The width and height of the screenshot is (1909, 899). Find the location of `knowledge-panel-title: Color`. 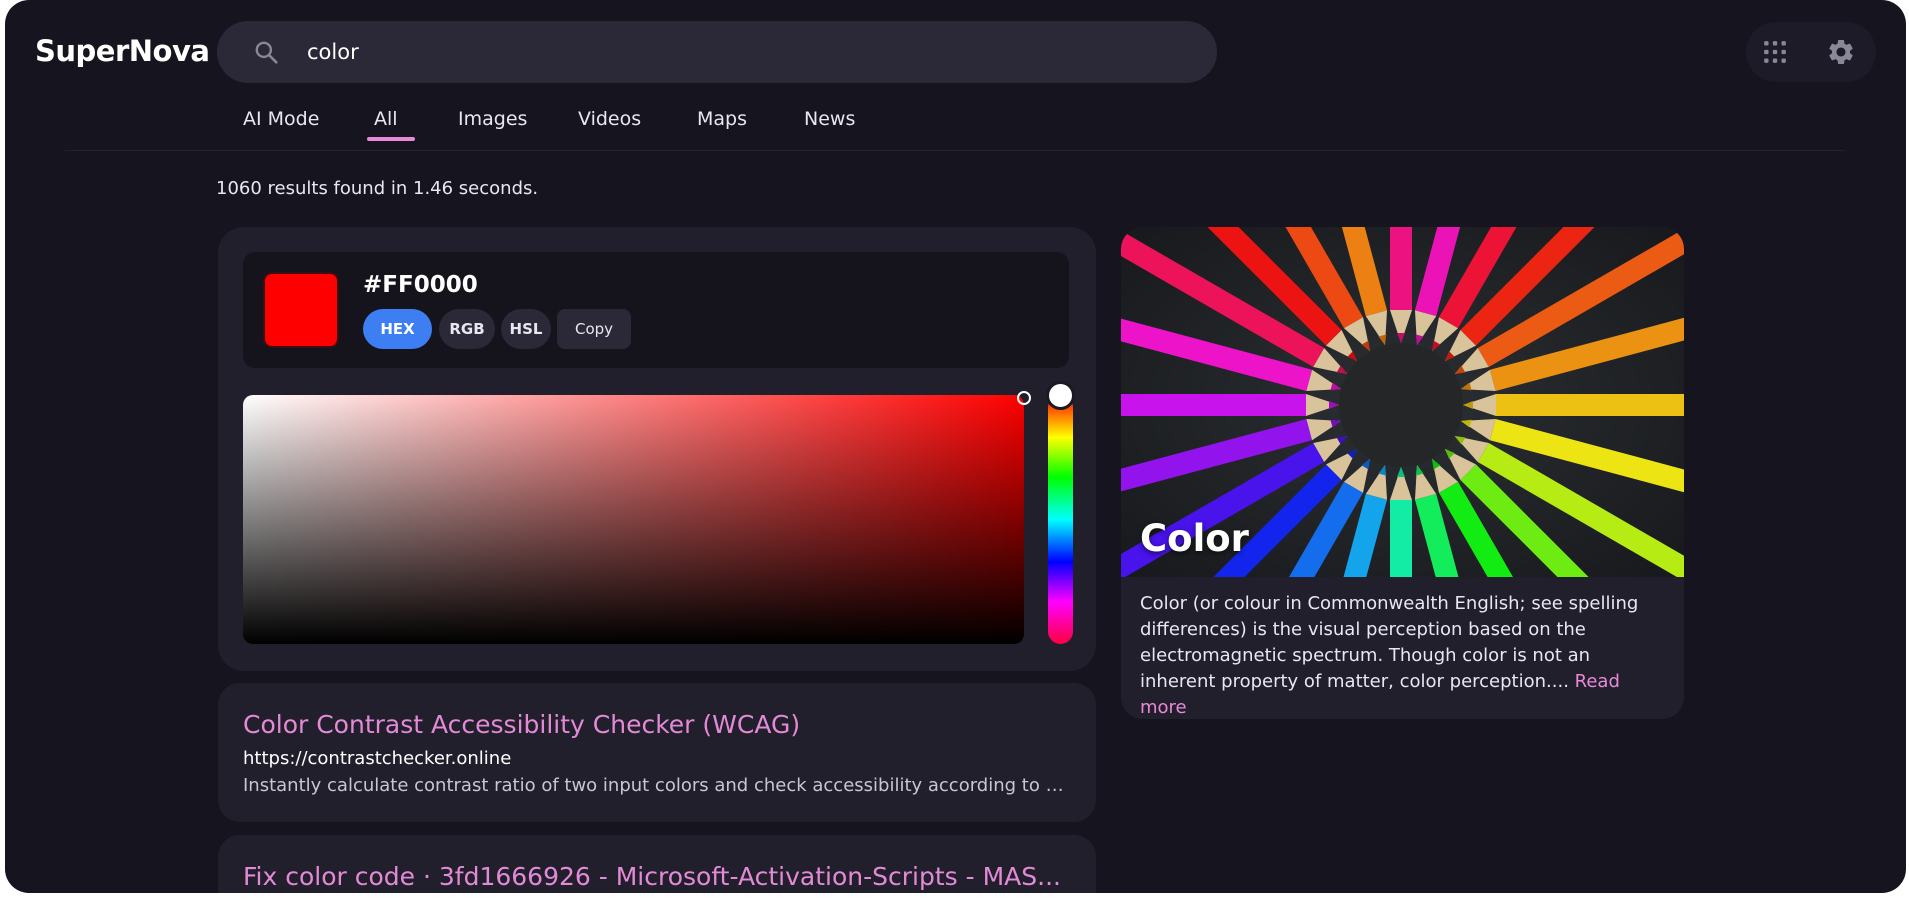

knowledge-panel-title: Color is located at coordinates (1194, 538).